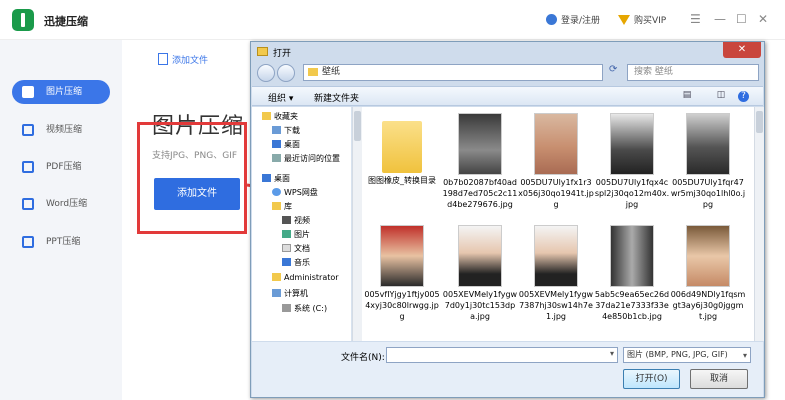 The image size is (785, 400). Describe the element at coordinates (759, 224) in the screenshot. I see `file-list-scrollbar` at that location.